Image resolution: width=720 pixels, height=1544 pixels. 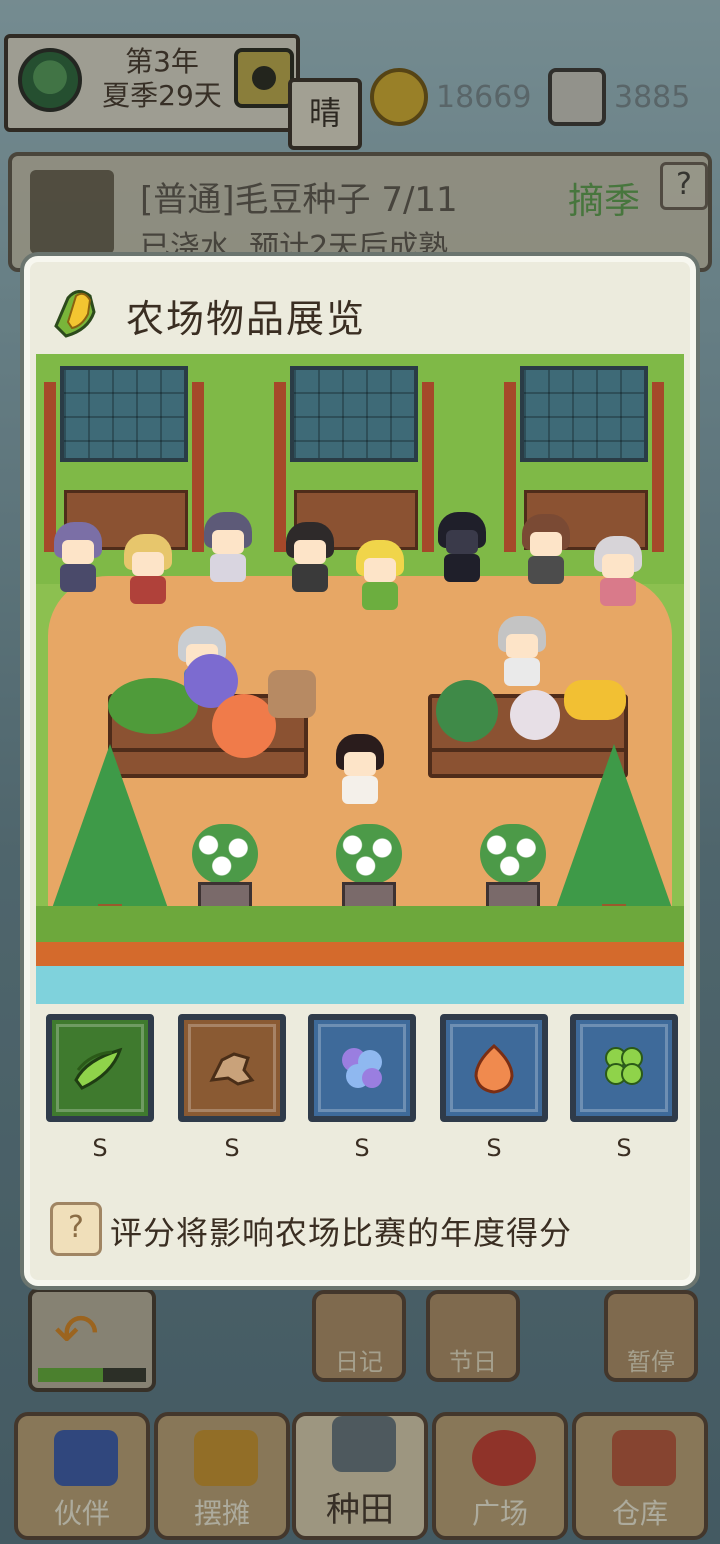 What do you see at coordinates (341, 1233) in the screenshot?
I see `tip-text: 评分将影响农场比赛的年度得分` at bounding box center [341, 1233].